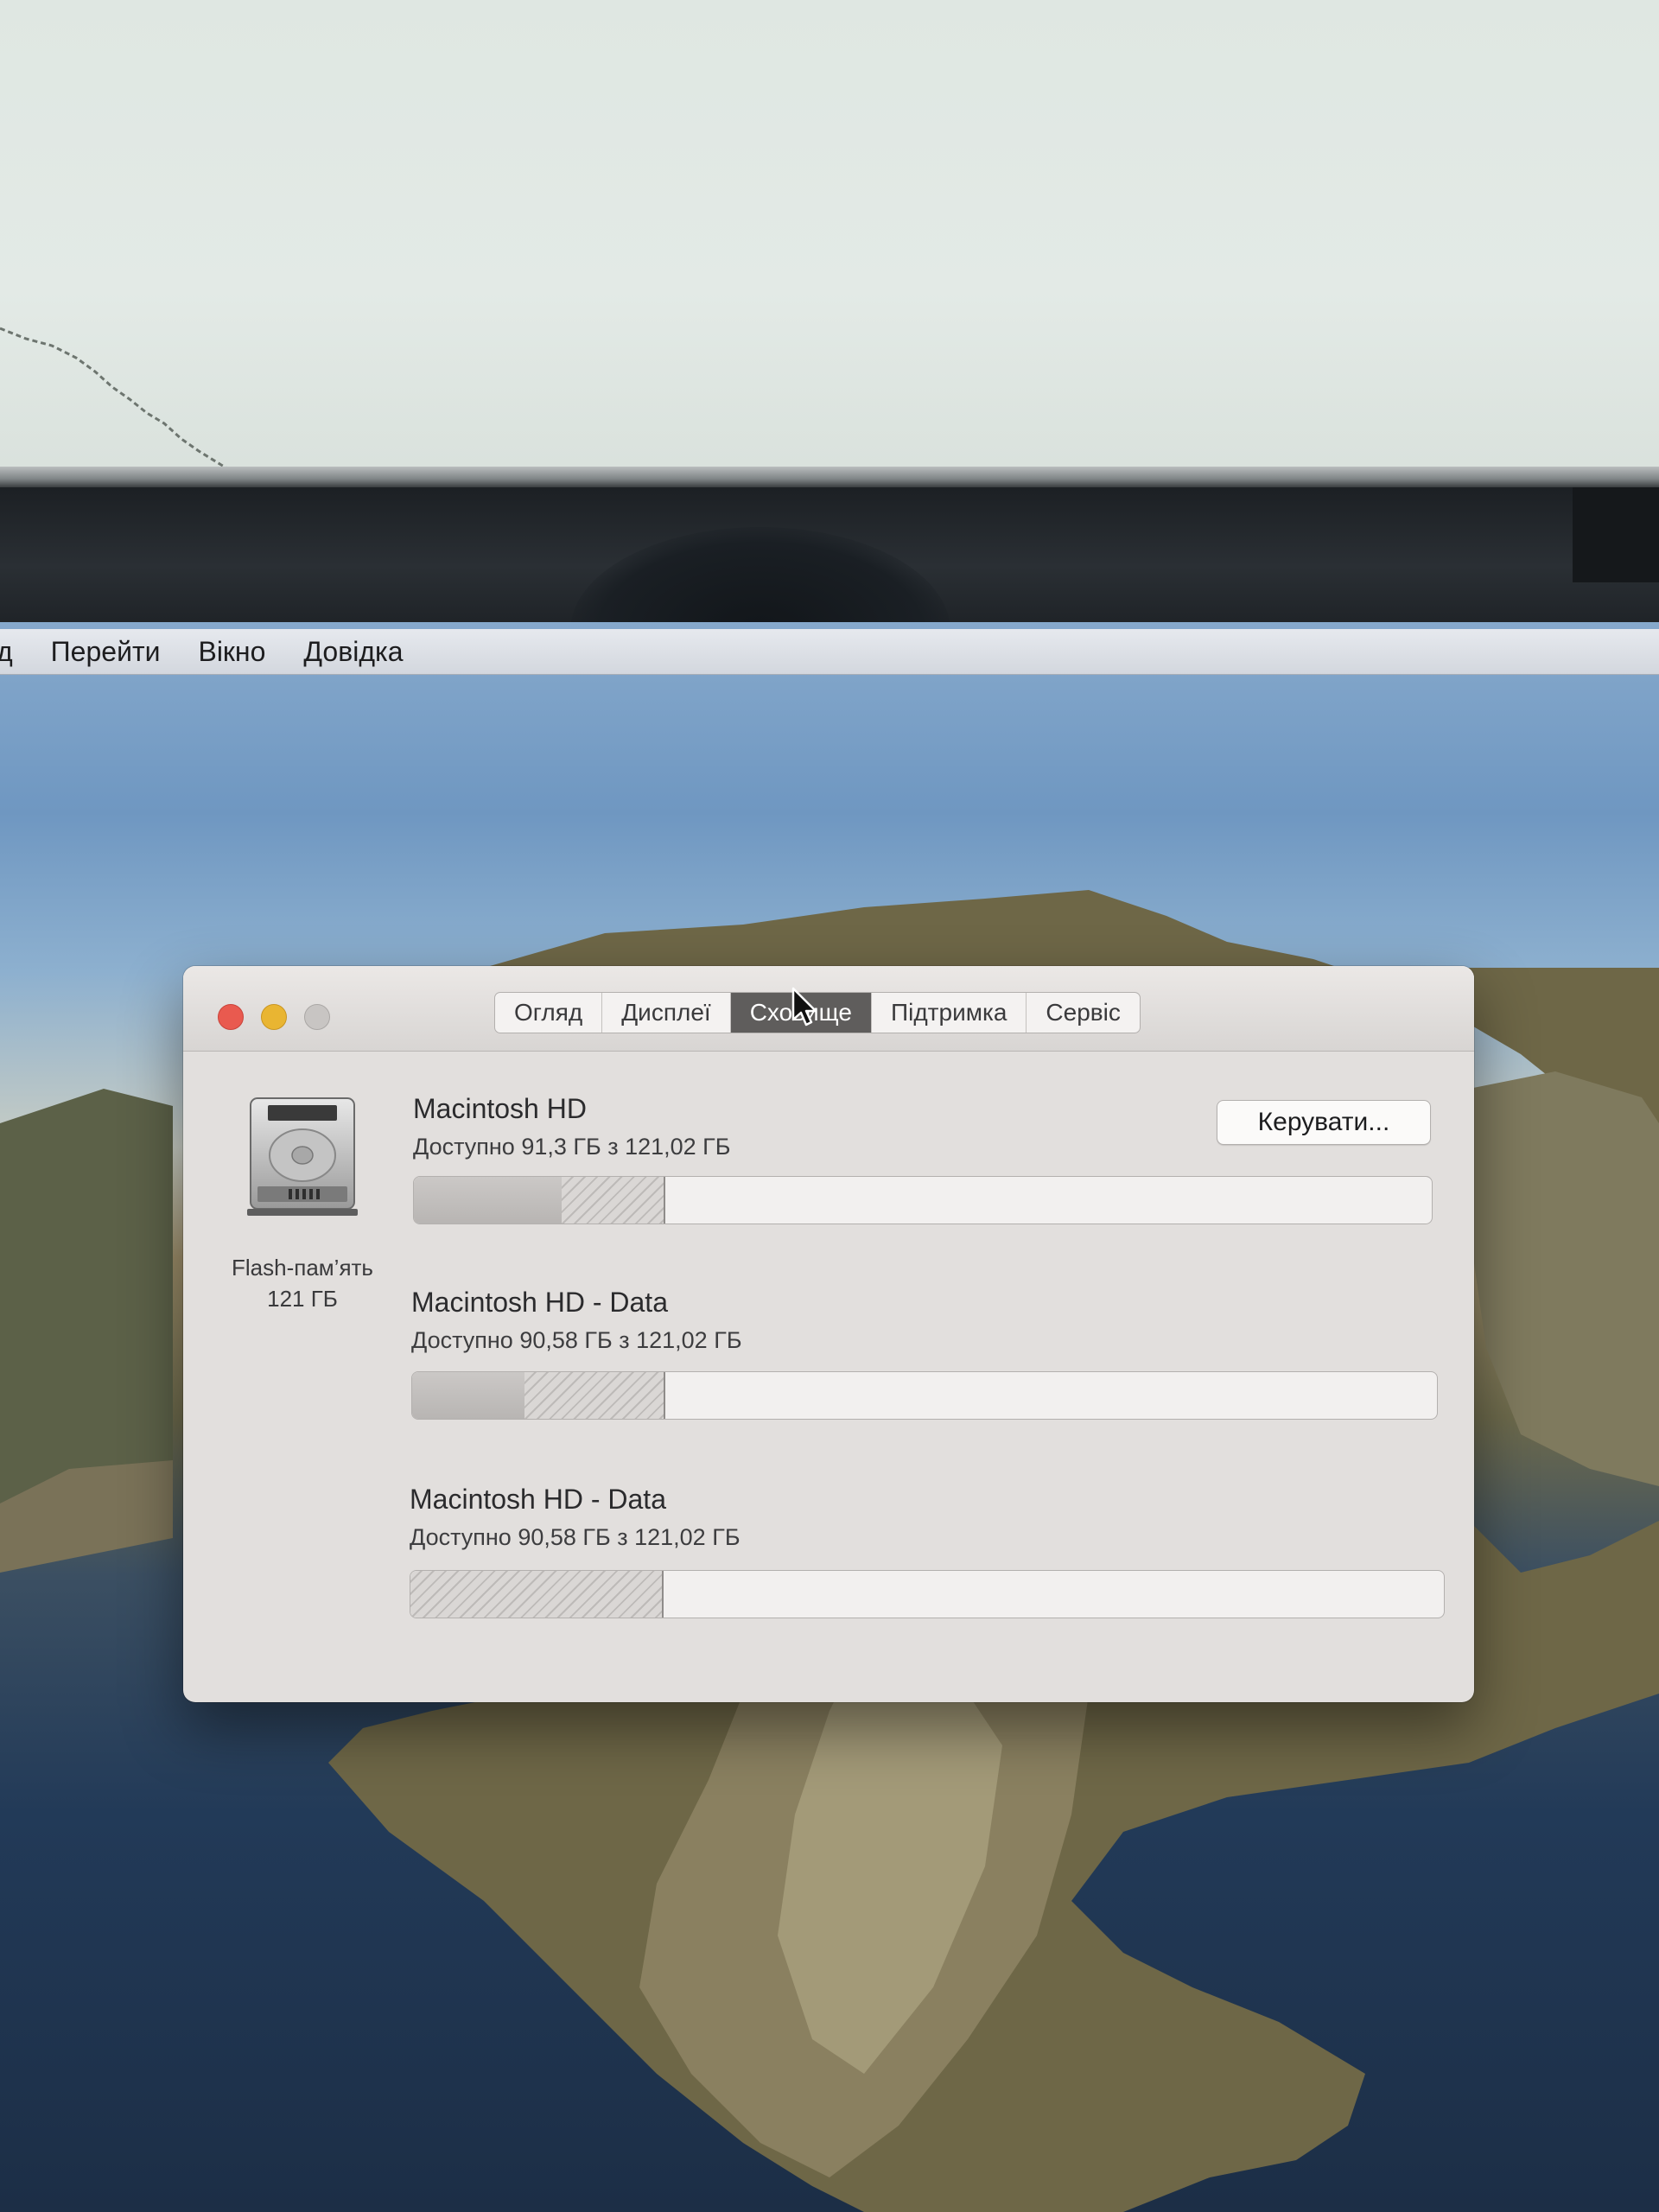  Describe the element at coordinates (317, 1017) in the screenshot. I see `zoom-button` at that location.